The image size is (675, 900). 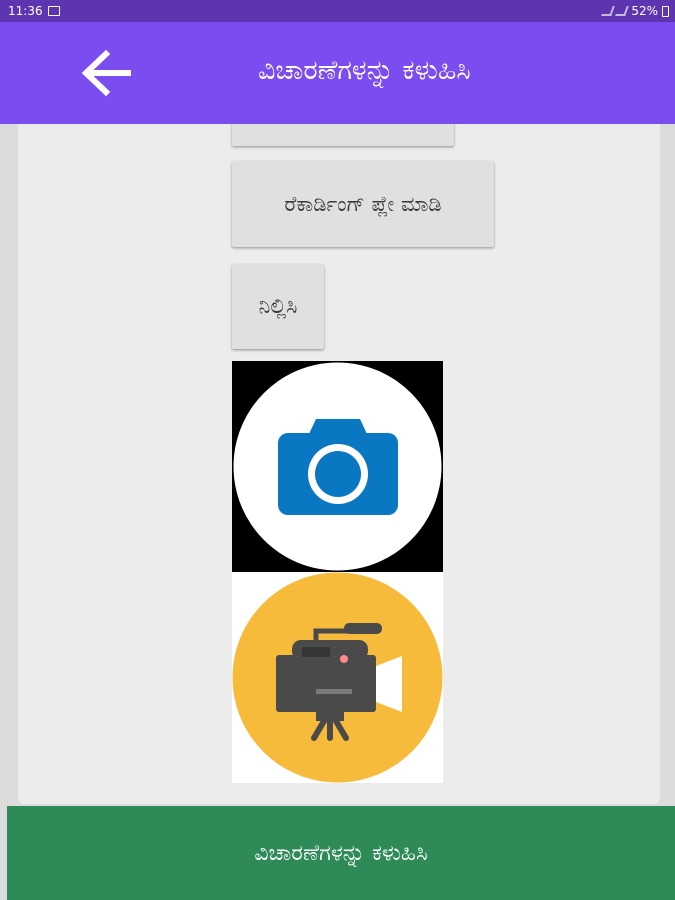 I want to click on stop-label: ನಿಲ್ಲಿಸಿ, so click(x=278, y=306).